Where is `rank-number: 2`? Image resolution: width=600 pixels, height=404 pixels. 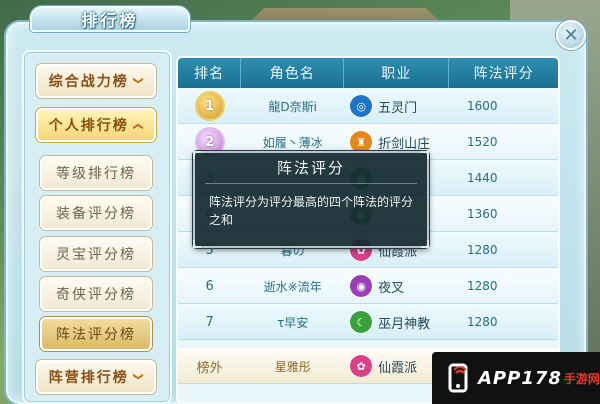 rank-number: 2 is located at coordinates (210, 142).